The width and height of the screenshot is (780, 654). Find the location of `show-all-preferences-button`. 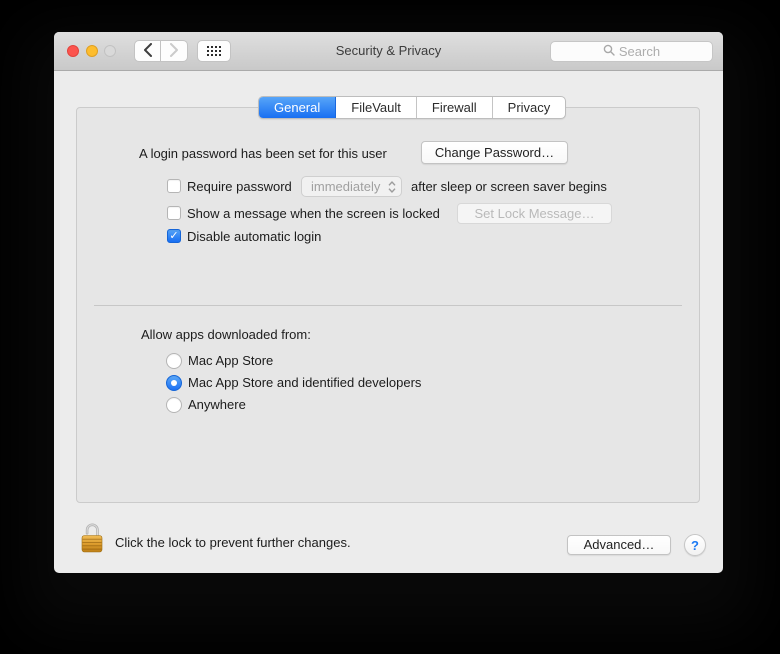

show-all-preferences-button is located at coordinates (214, 51).